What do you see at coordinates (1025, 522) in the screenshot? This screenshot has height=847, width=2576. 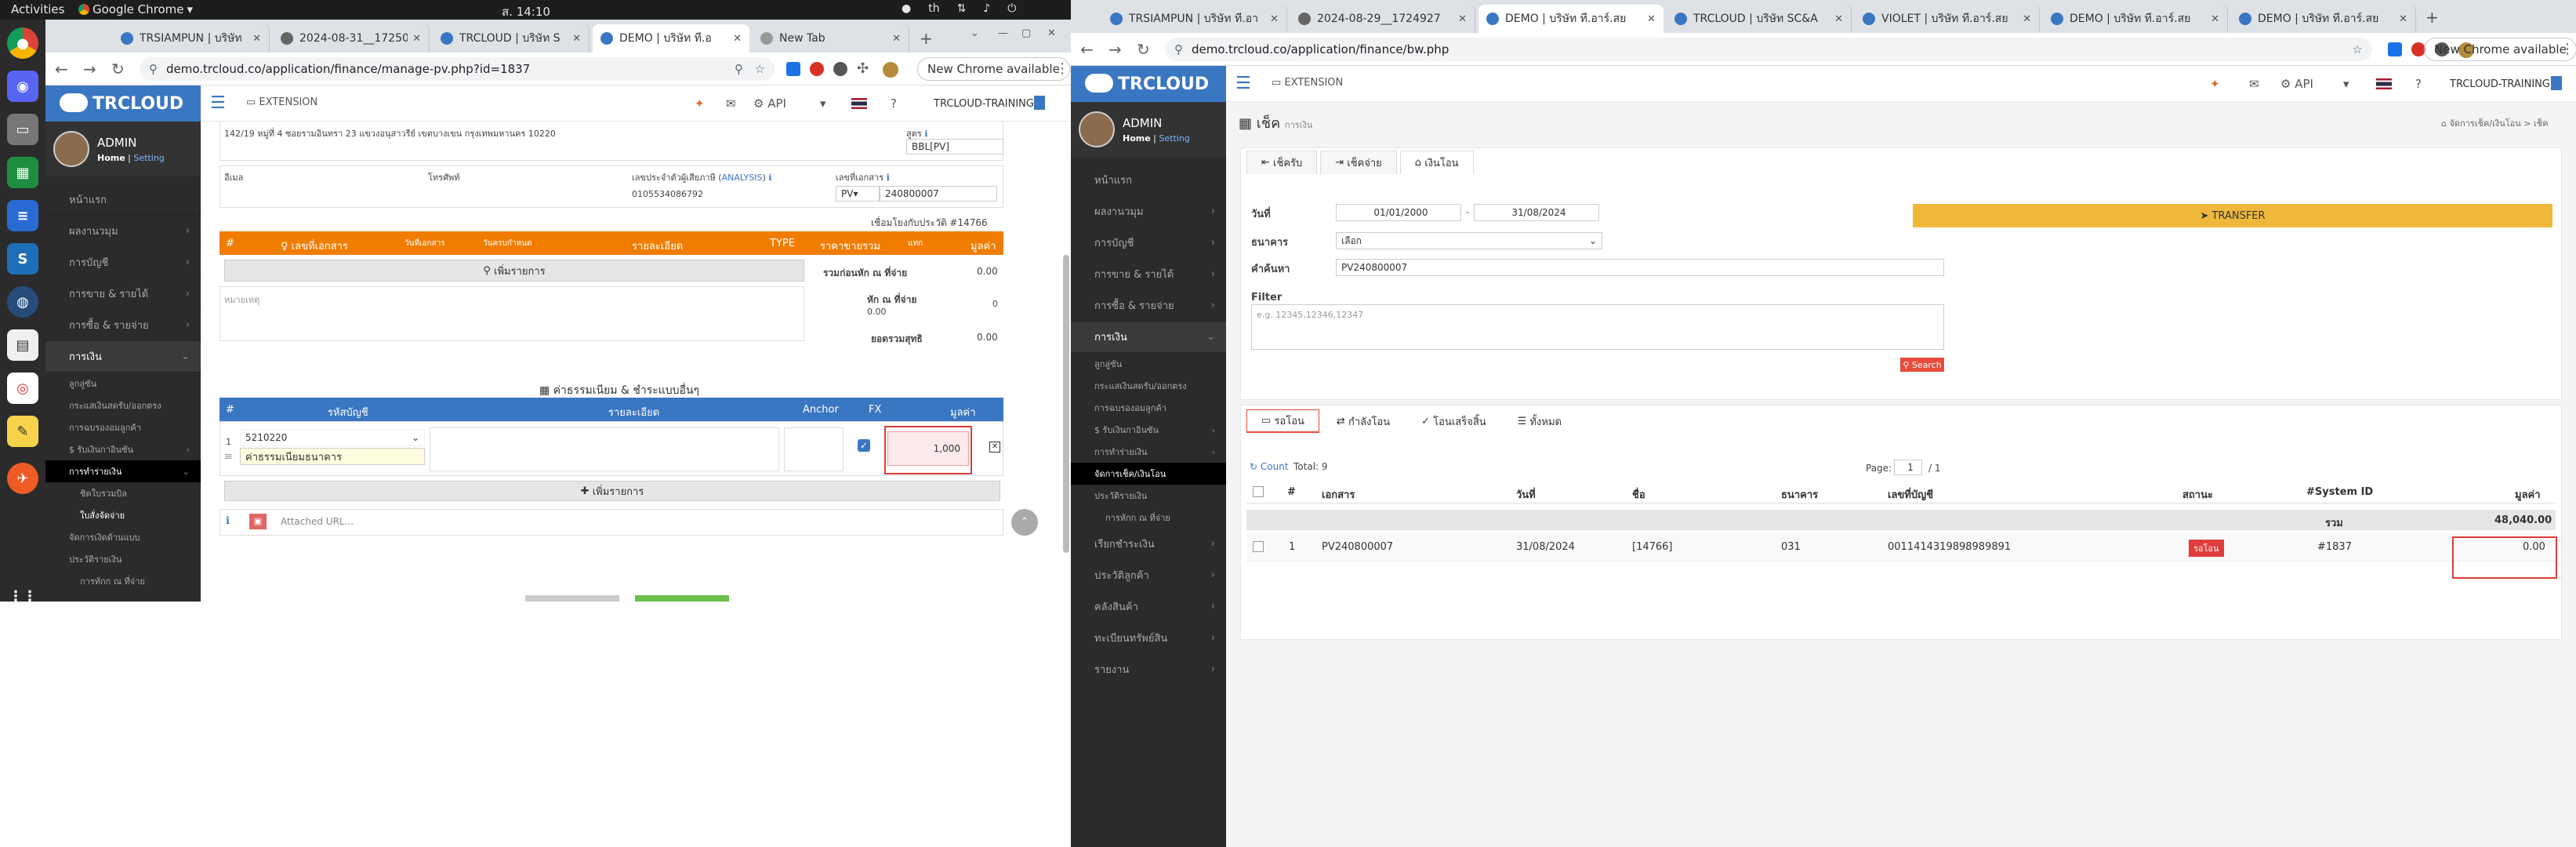 I see `scroll-up-button: ⌃` at bounding box center [1025, 522].